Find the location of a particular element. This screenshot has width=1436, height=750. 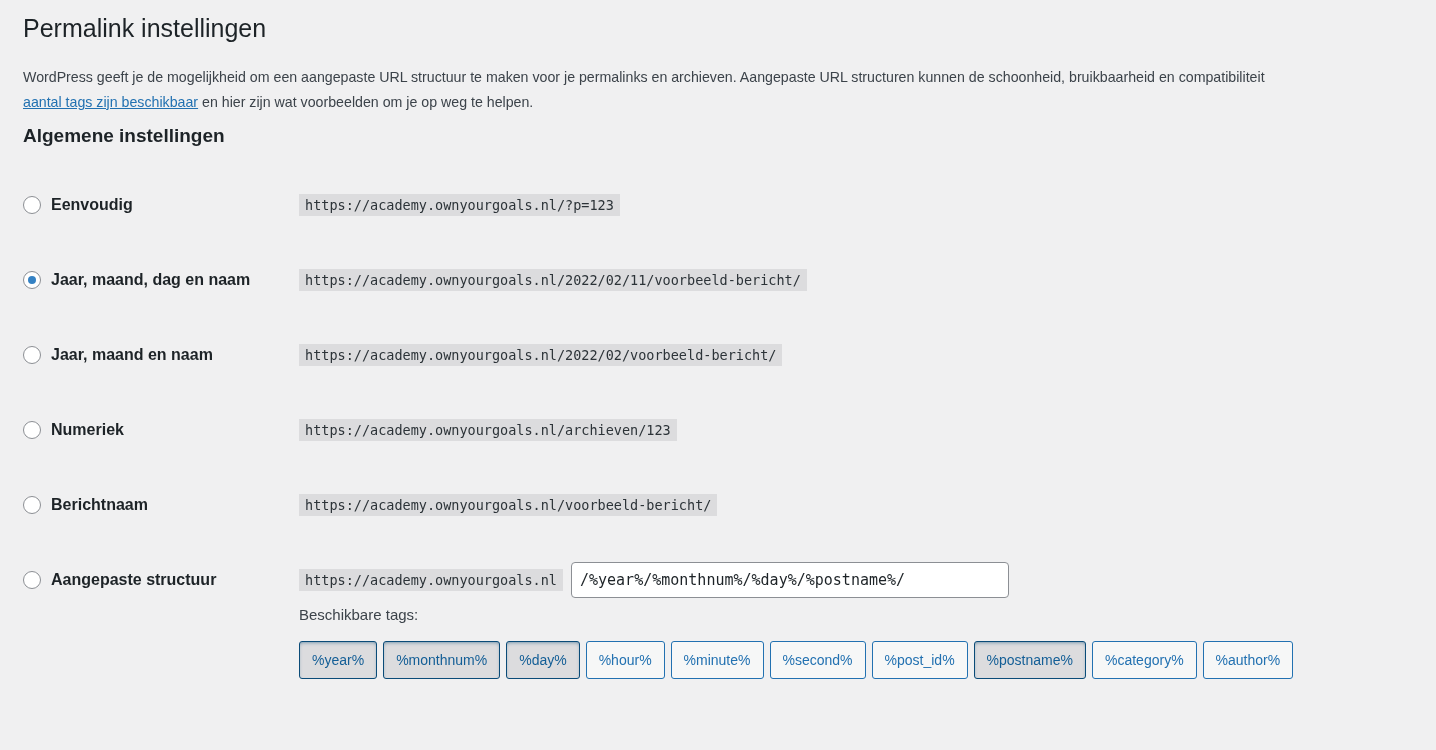

option-label: Aangepaste structuur is located at coordinates (134, 580).